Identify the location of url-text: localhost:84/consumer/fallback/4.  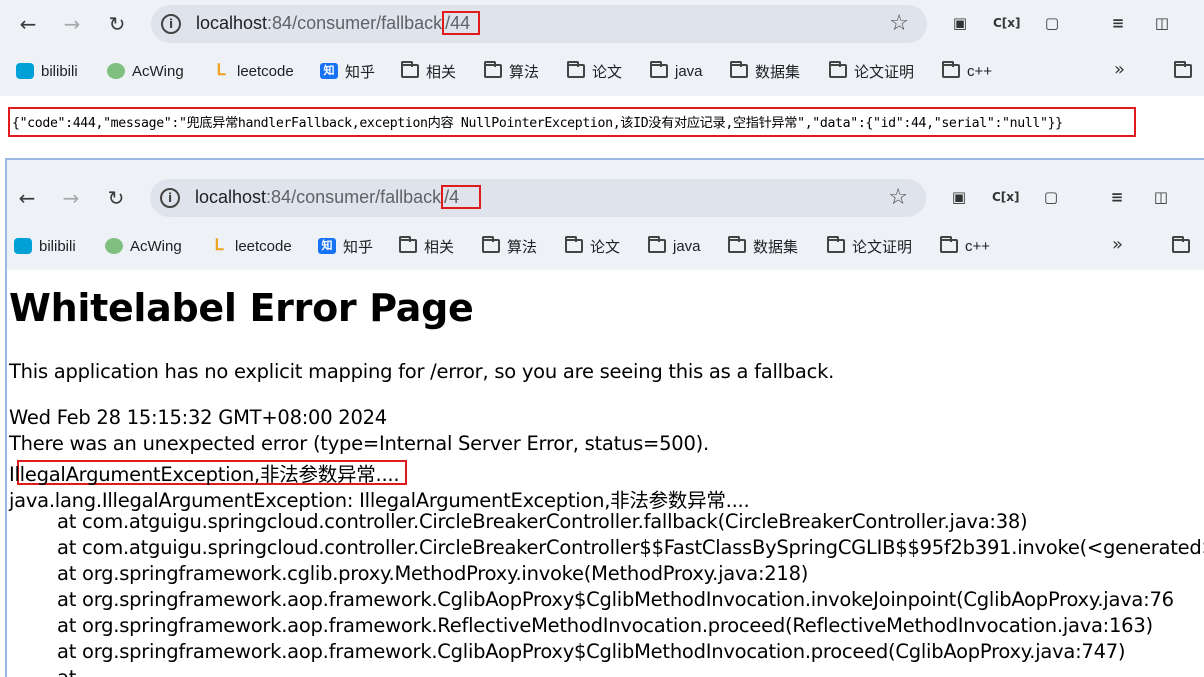
(338, 197).